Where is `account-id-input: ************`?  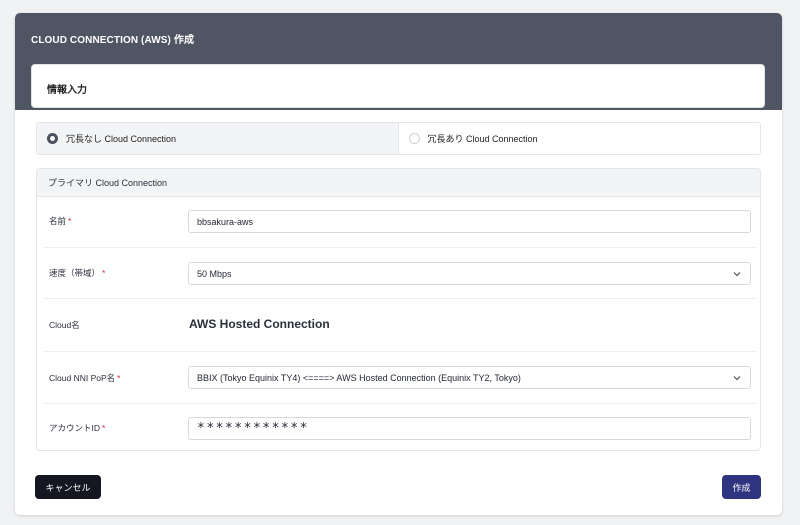
account-id-input: ************ is located at coordinates (469, 428).